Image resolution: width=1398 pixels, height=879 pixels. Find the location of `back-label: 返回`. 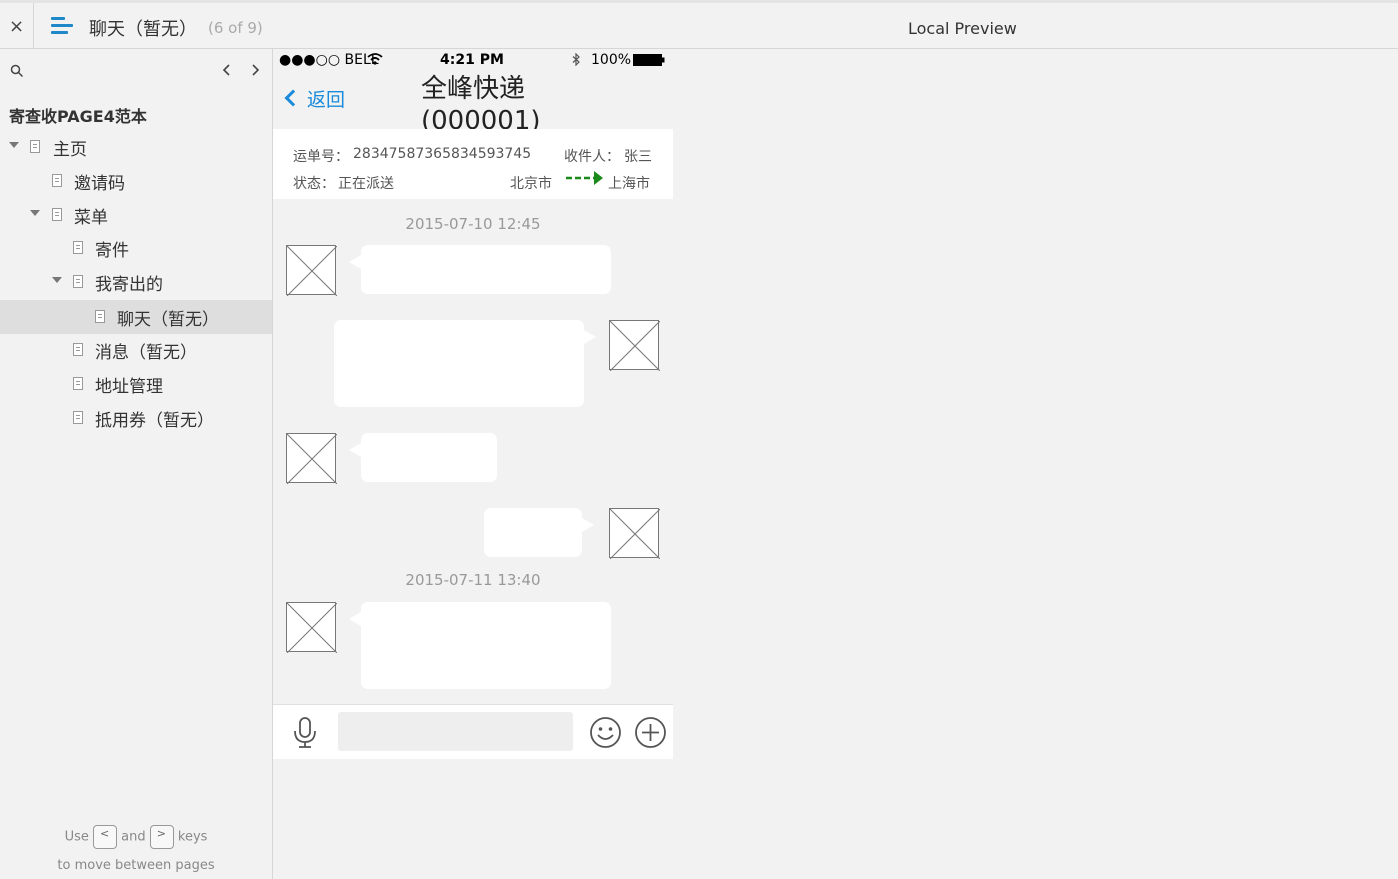

back-label: 返回 is located at coordinates (326, 100).